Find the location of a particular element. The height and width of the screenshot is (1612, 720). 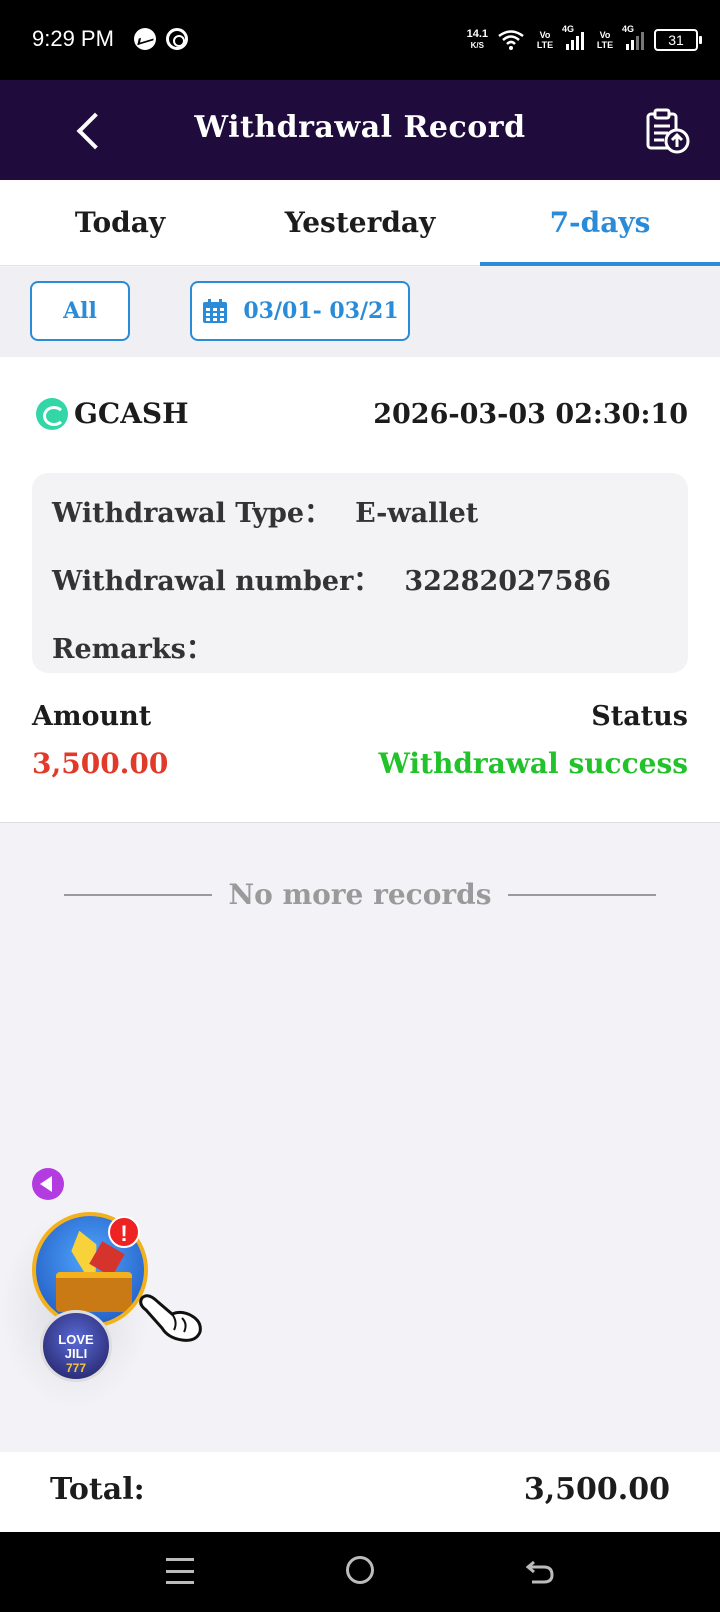

withdrawal-type-value: E-wallet is located at coordinates (417, 513).